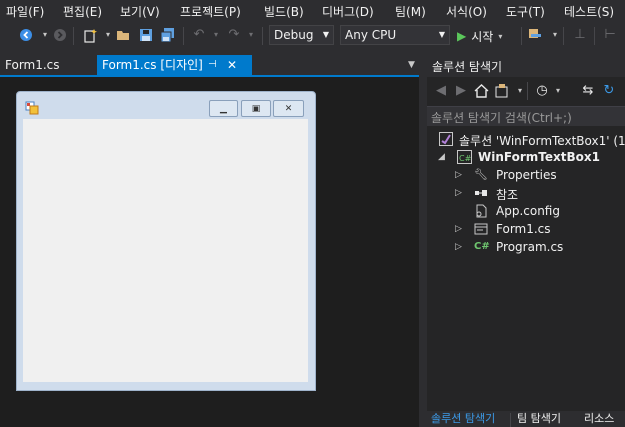 The width and height of the screenshot is (625, 427). Describe the element at coordinates (140, 11) in the screenshot. I see `menu-view: 보기(V)` at that location.